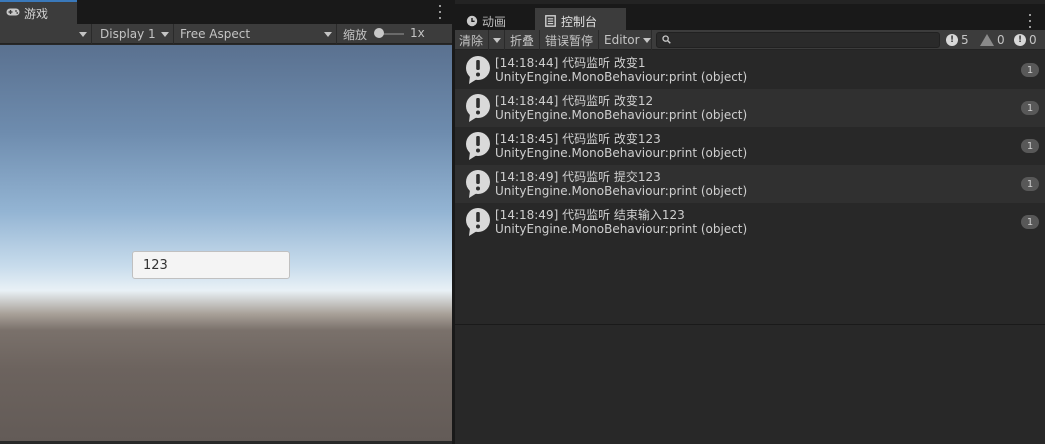 This screenshot has height=444, width=1045. Describe the element at coordinates (440, 12) in the screenshot. I see `game-more-options-icon` at that location.